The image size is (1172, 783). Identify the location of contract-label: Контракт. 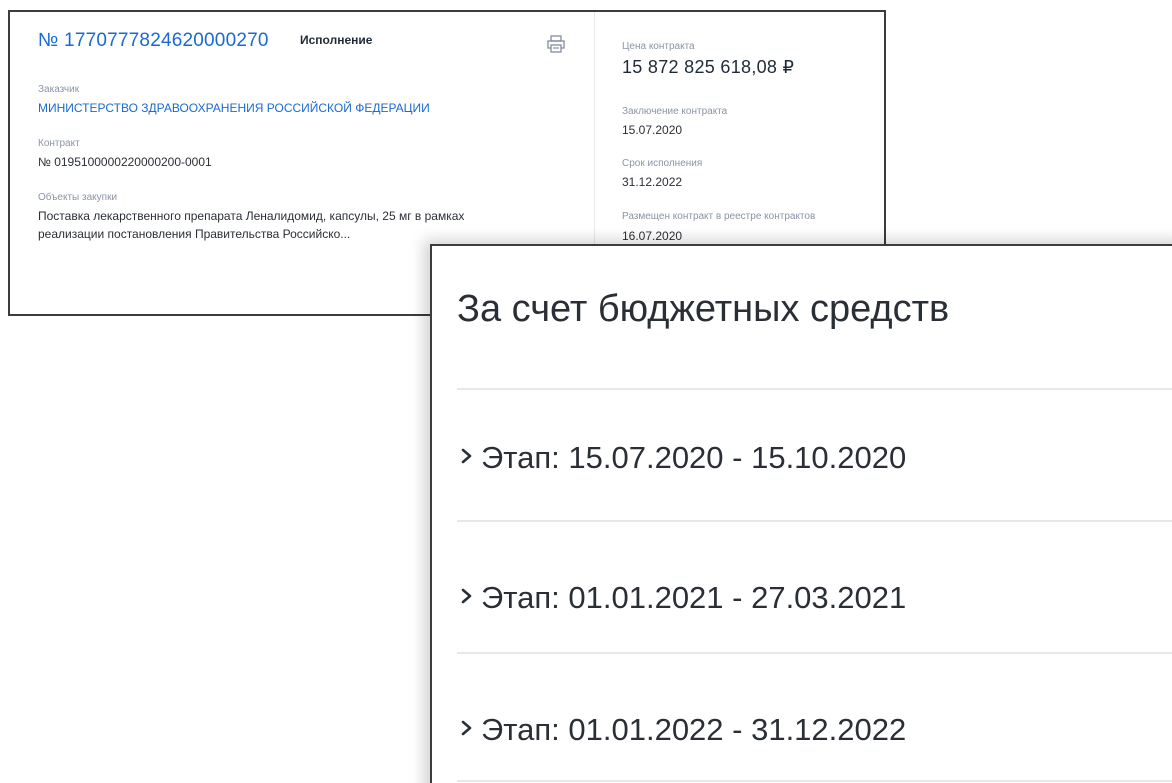
(59, 143).